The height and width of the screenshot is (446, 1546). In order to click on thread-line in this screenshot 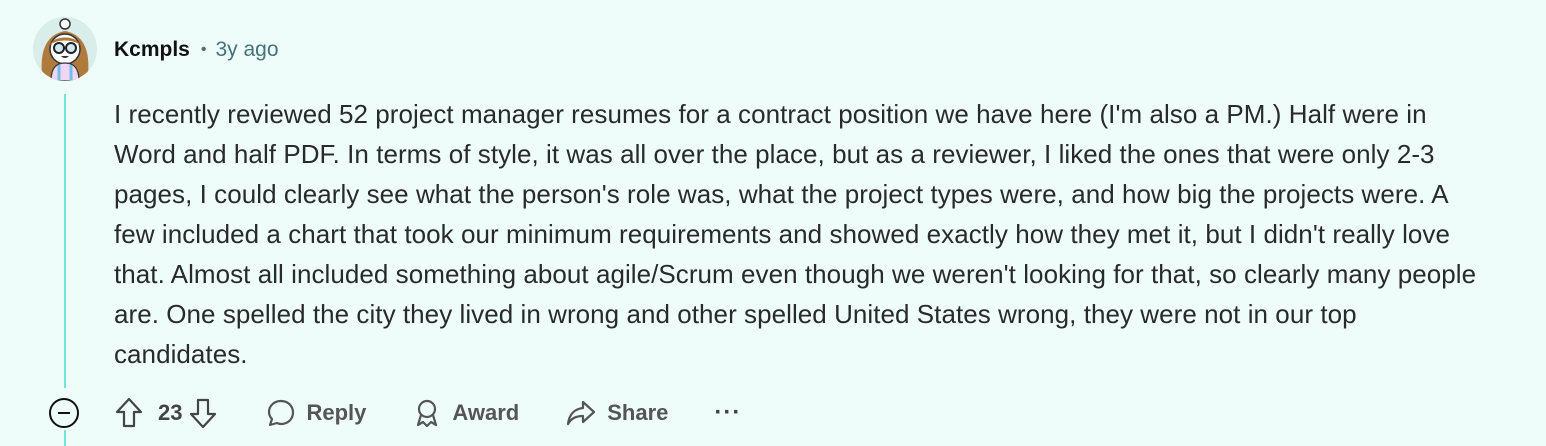, I will do `click(65, 241)`.